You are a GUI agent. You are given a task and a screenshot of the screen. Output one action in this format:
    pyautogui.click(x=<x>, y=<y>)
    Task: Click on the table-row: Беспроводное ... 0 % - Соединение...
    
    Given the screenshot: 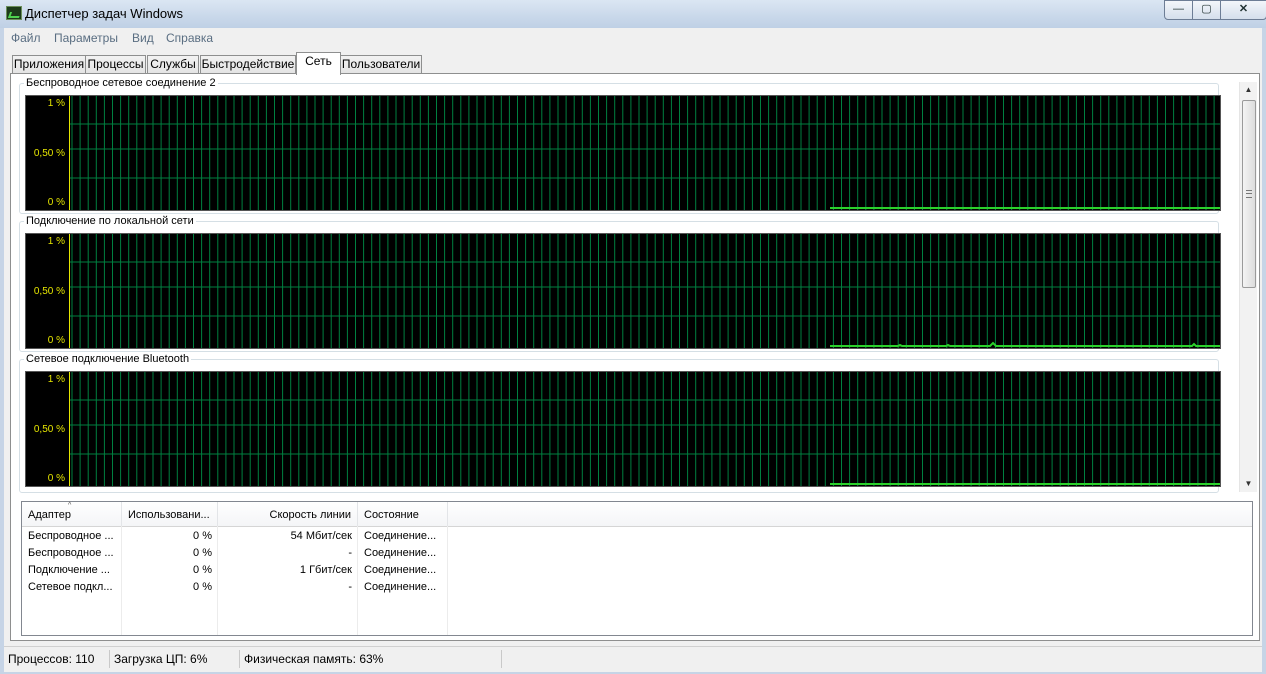 What is the action you would take?
    pyautogui.click(x=637, y=553)
    